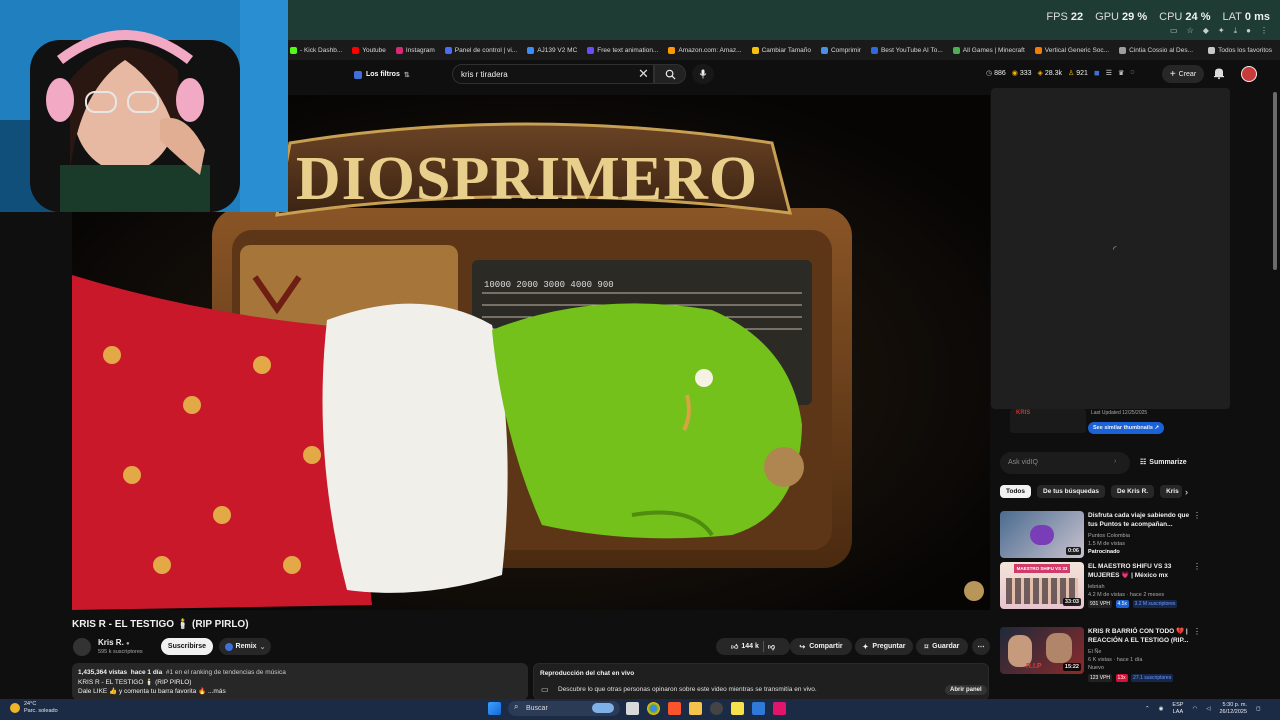  I want to click on chevron-right-icon: ›, so click(1186, 492).